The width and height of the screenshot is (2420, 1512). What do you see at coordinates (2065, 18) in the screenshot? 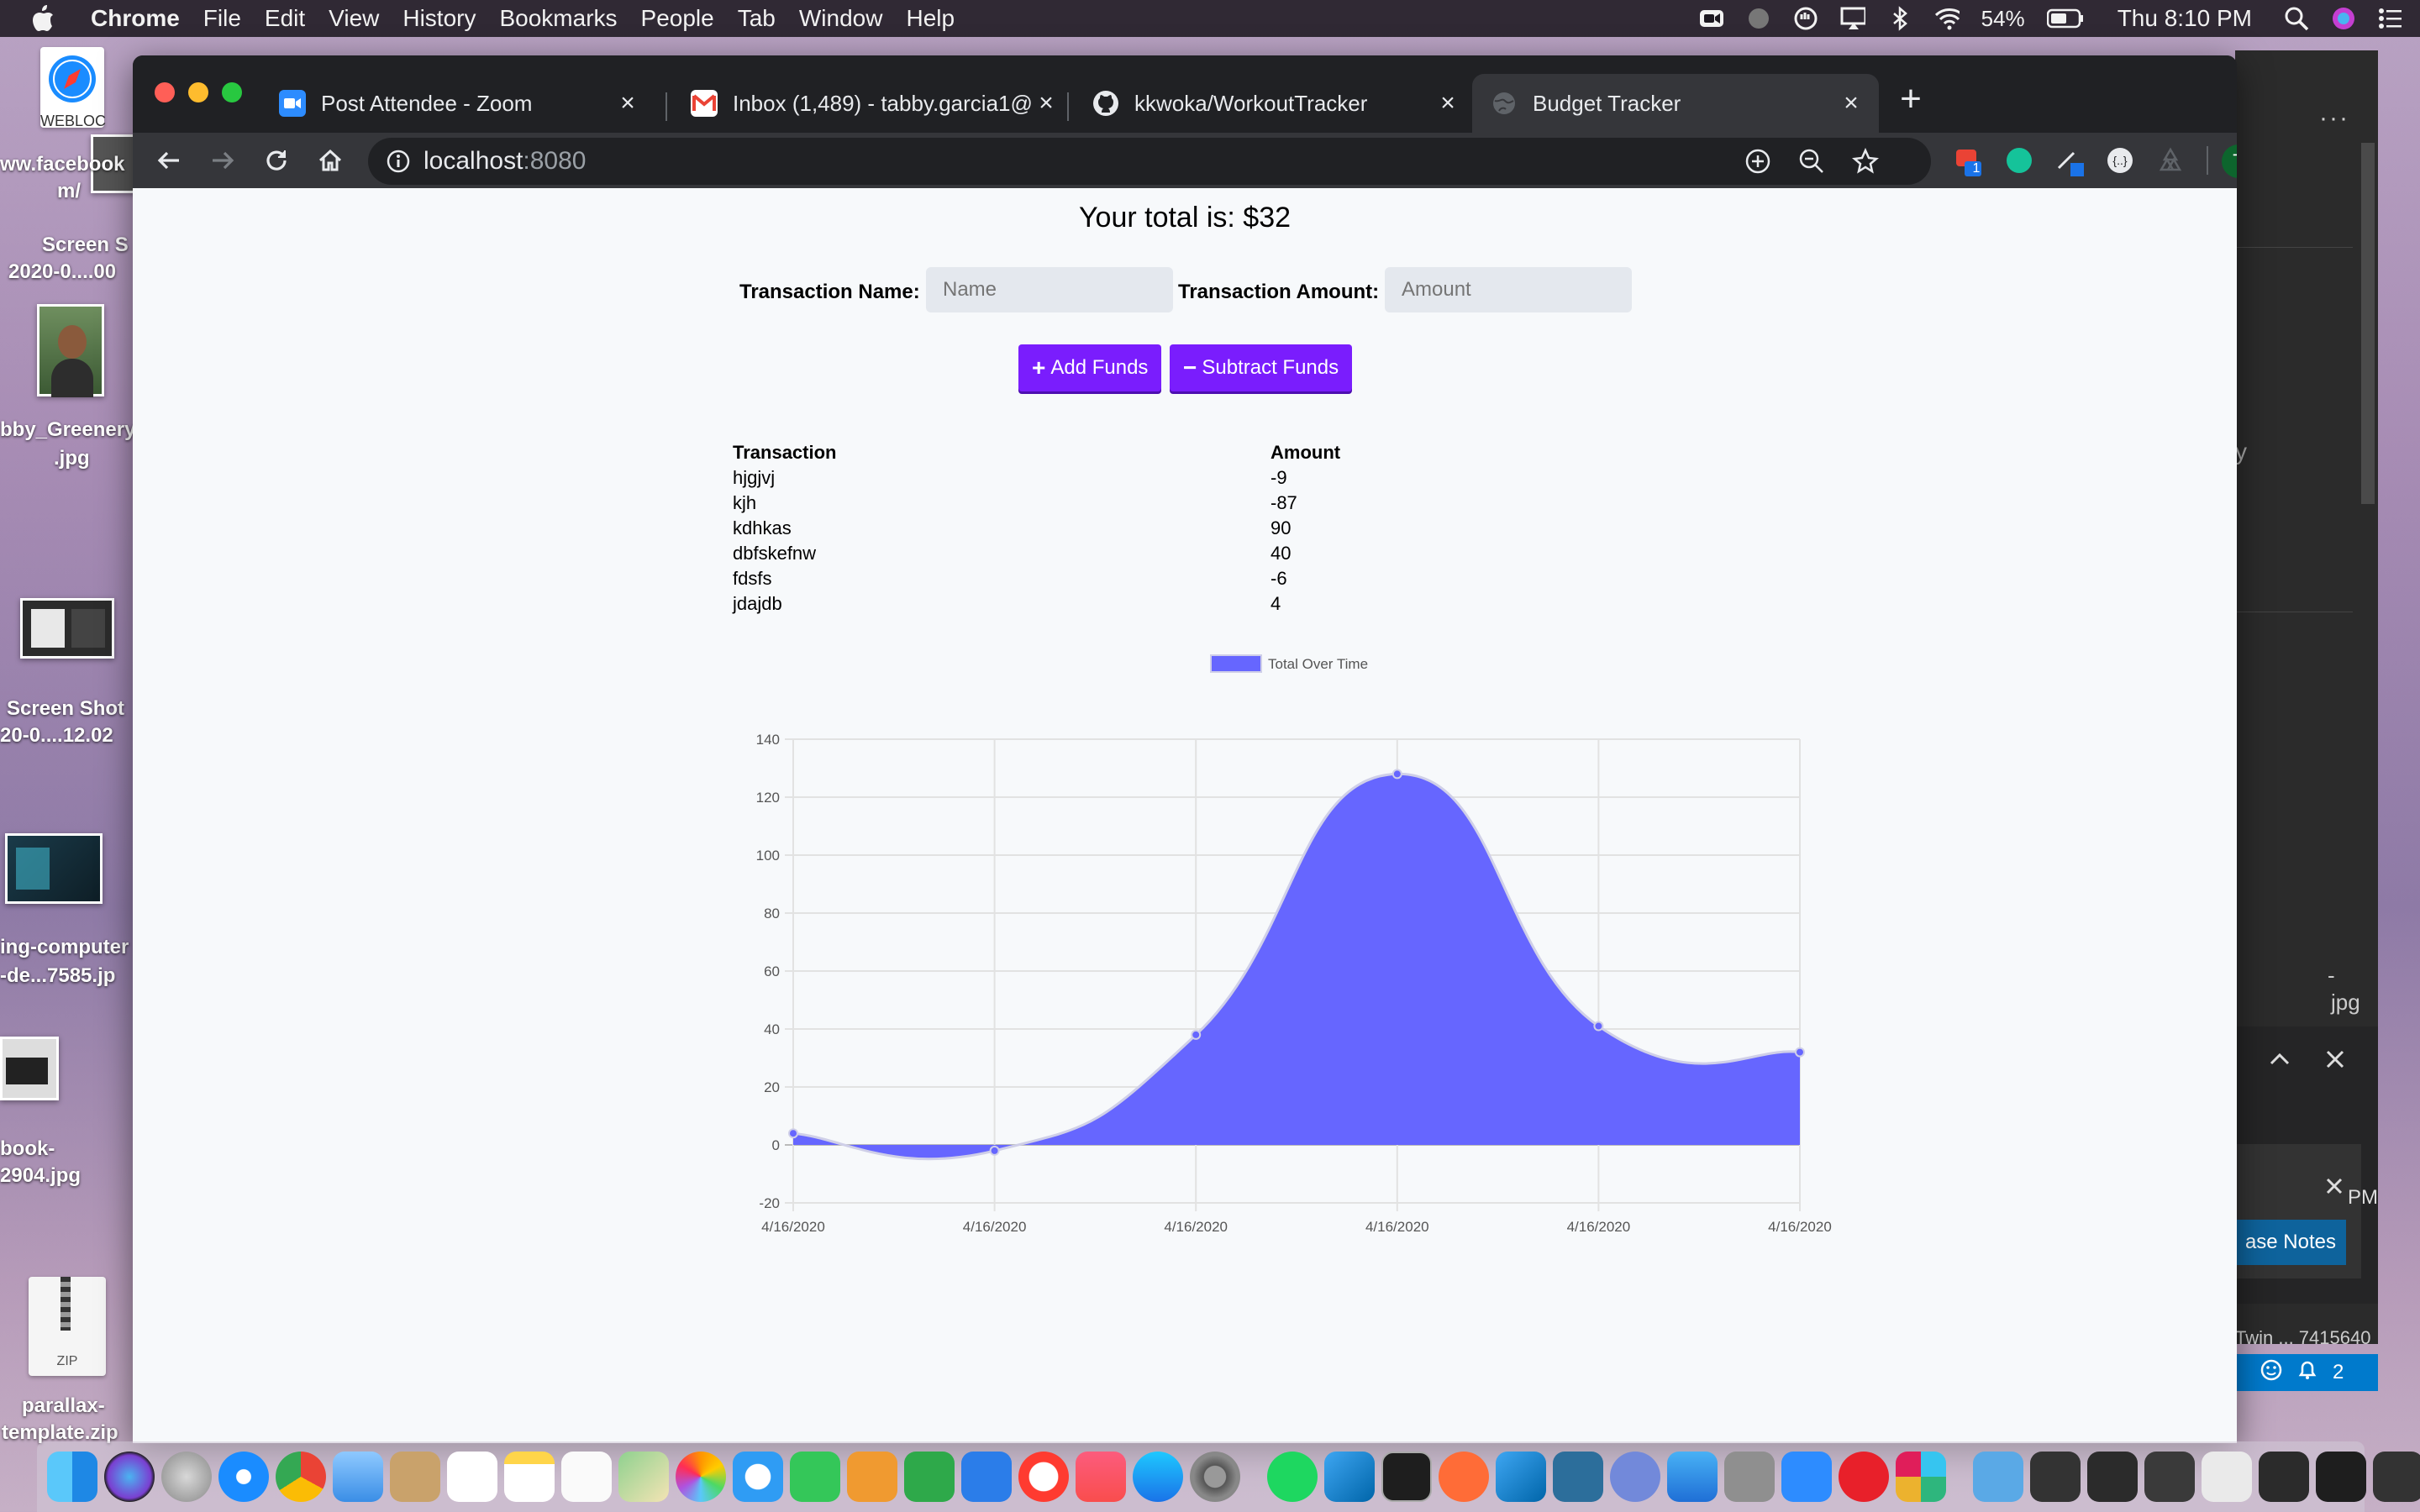
I see `battery-icon` at bounding box center [2065, 18].